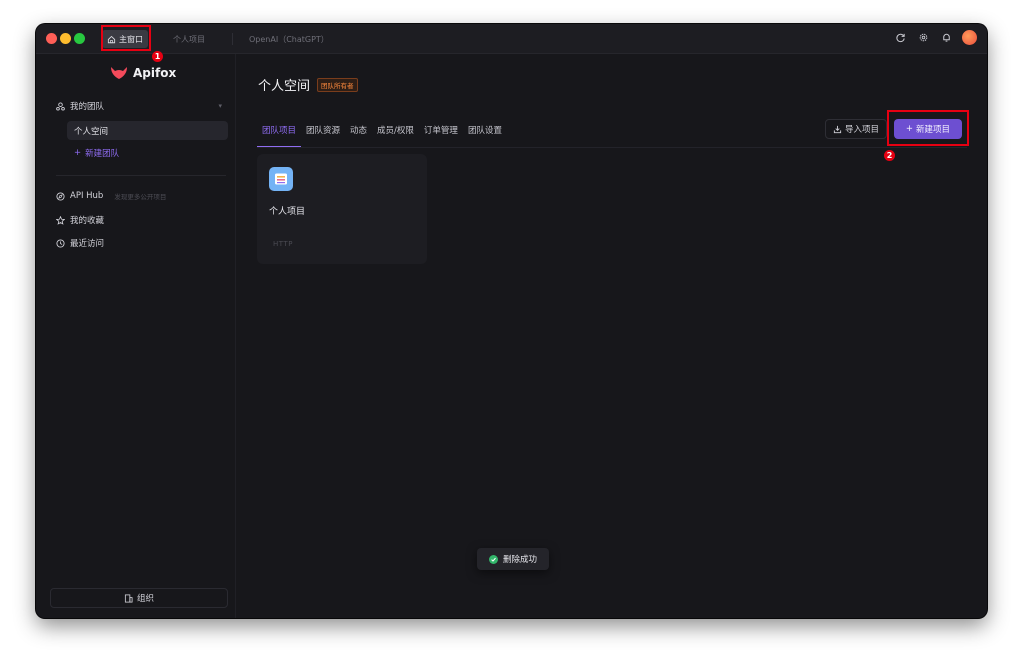 This screenshot has width=1024, height=667. I want to click on project-name: 个人项目, so click(287, 212).